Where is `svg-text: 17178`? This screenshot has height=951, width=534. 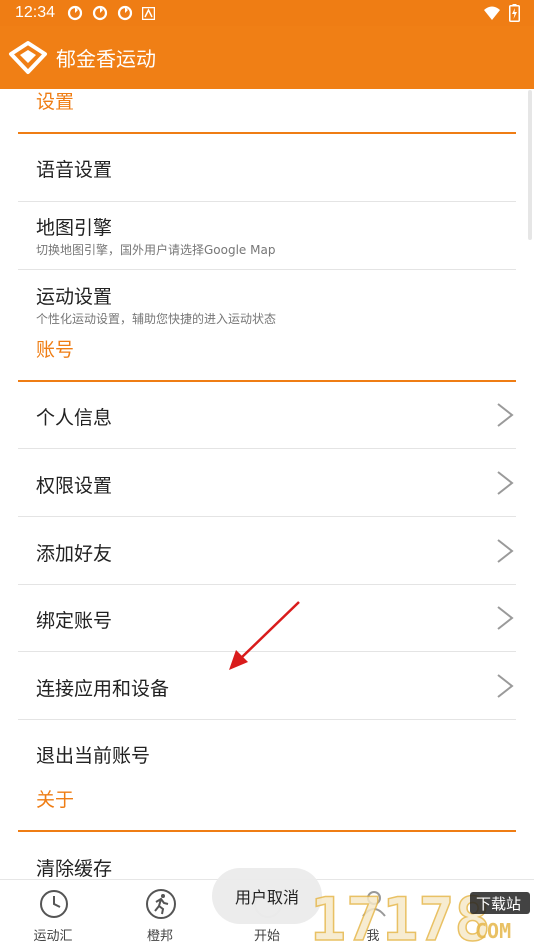 svg-text: 17178 is located at coordinates (400, 918).